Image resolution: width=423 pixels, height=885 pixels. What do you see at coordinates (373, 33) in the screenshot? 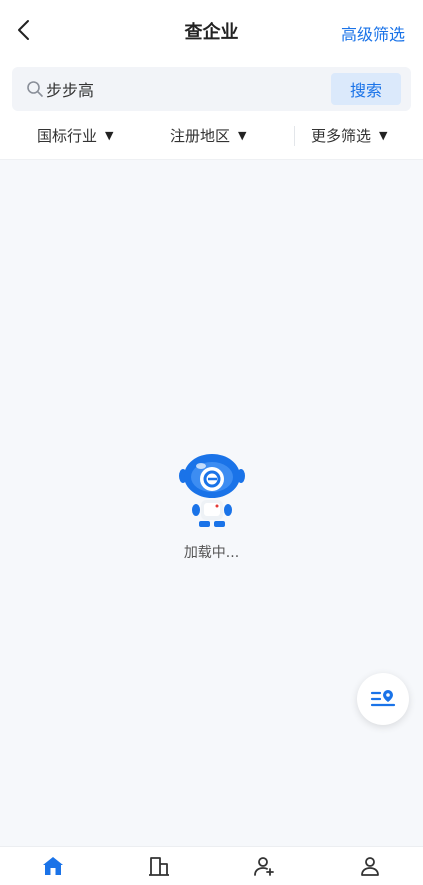
I see `advanced-filter-link: 高级筛选` at bounding box center [373, 33].